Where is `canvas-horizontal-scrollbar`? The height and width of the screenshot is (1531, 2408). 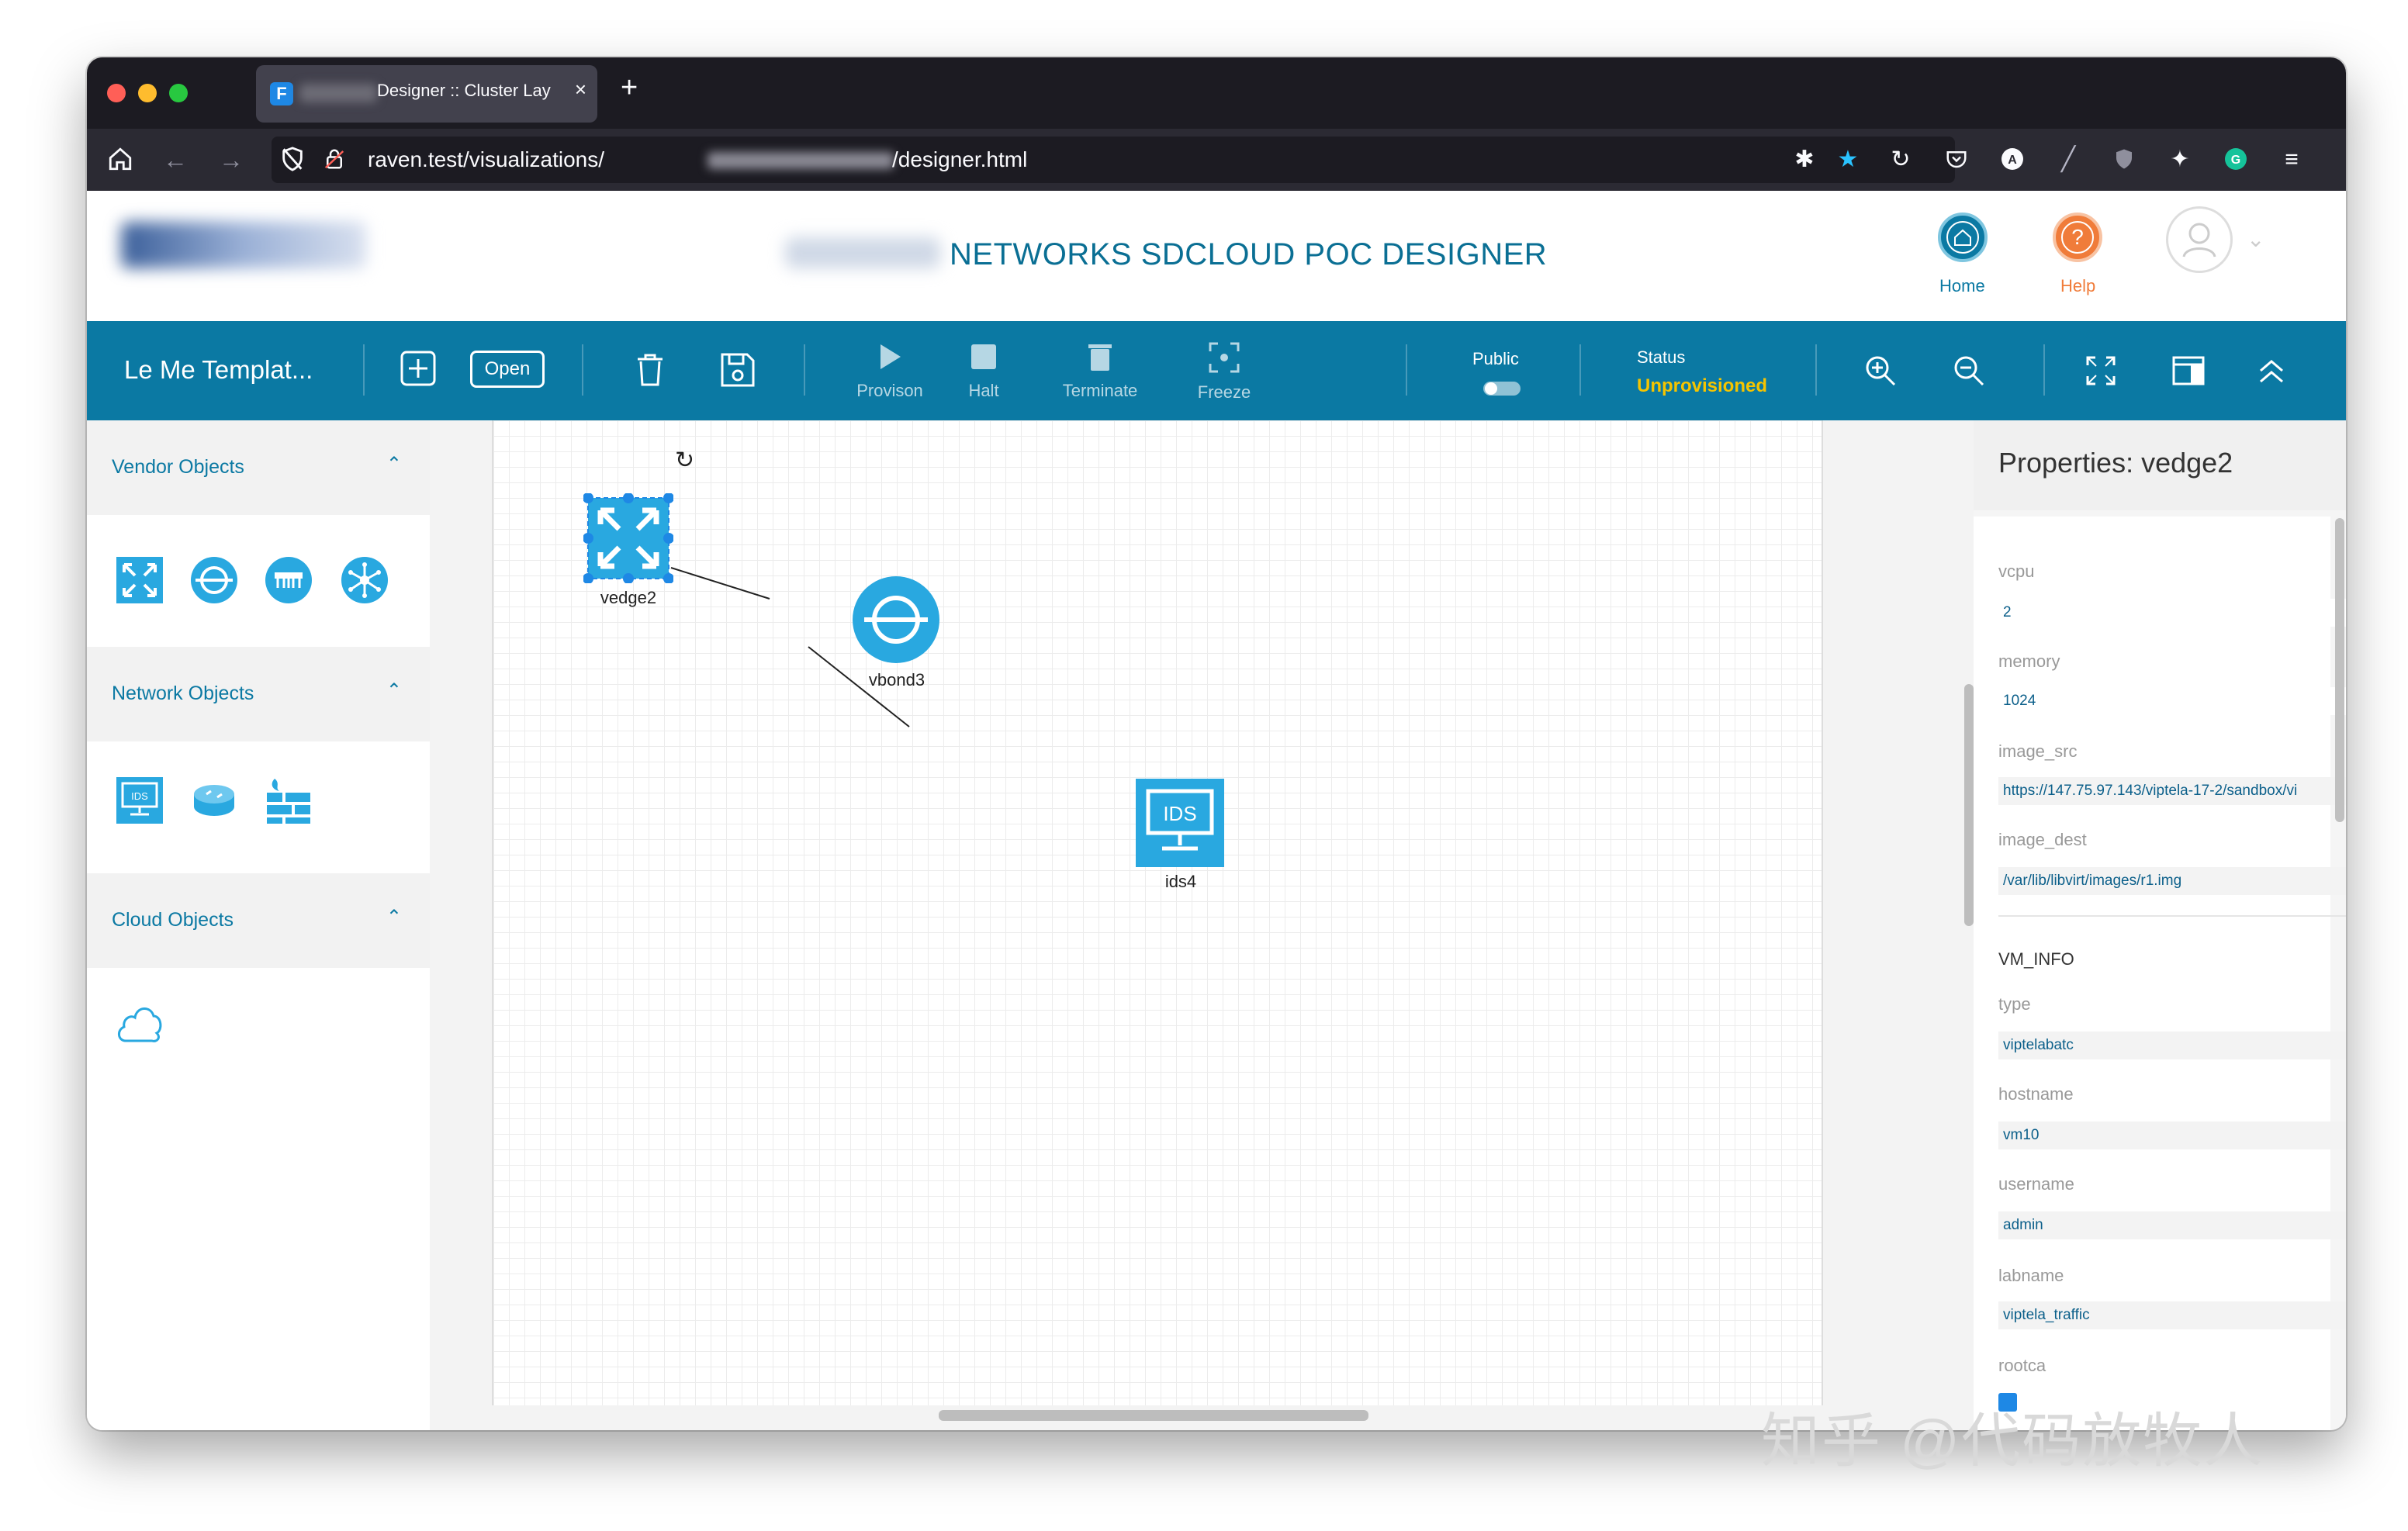 canvas-horizontal-scrollbar is located at coordinates (1153, 1415).